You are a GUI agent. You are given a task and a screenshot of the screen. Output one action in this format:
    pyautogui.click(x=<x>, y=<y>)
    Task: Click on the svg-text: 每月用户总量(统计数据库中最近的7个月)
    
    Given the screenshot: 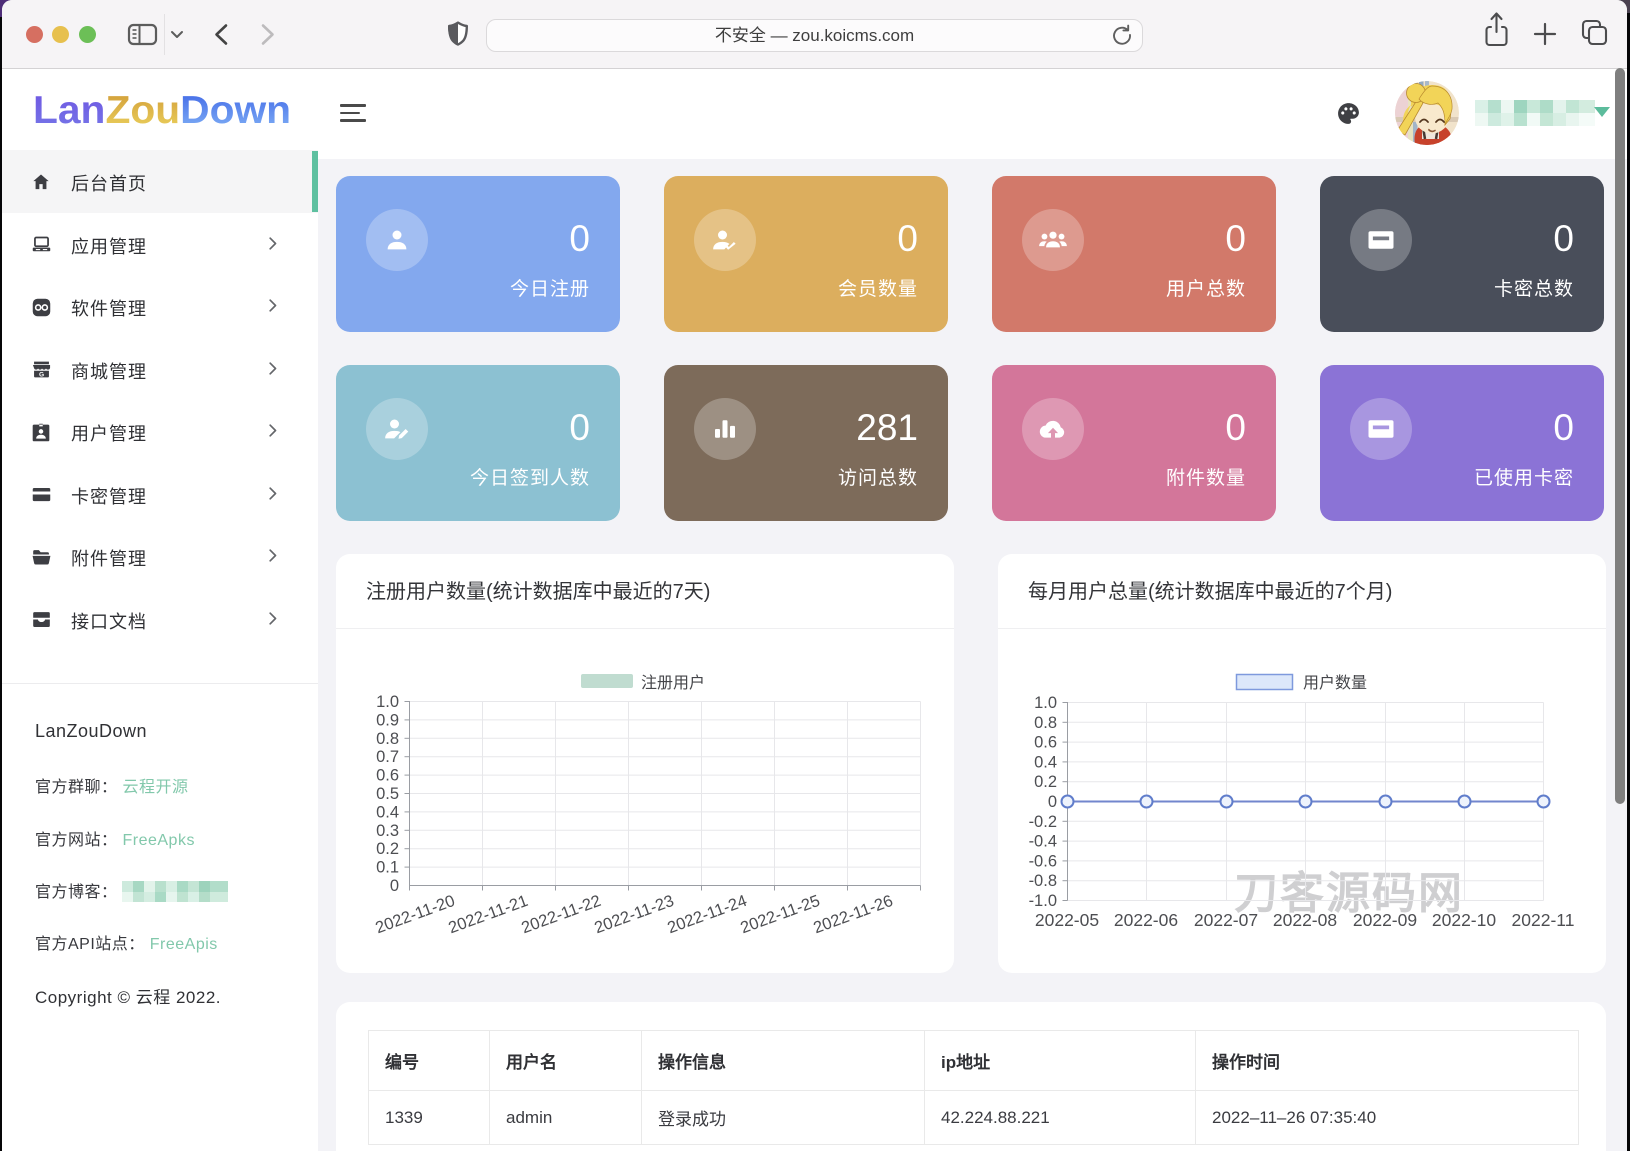 What is the action you would take?
    pyautogui.click(x=1210, y=591)
    